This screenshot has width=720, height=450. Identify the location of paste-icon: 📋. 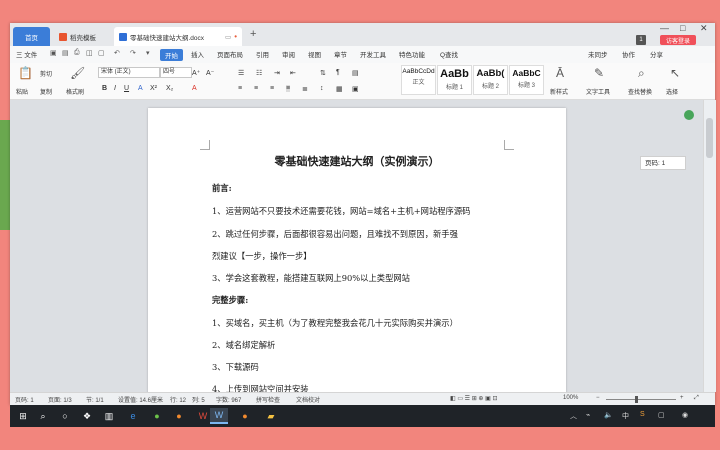
(25, 73).